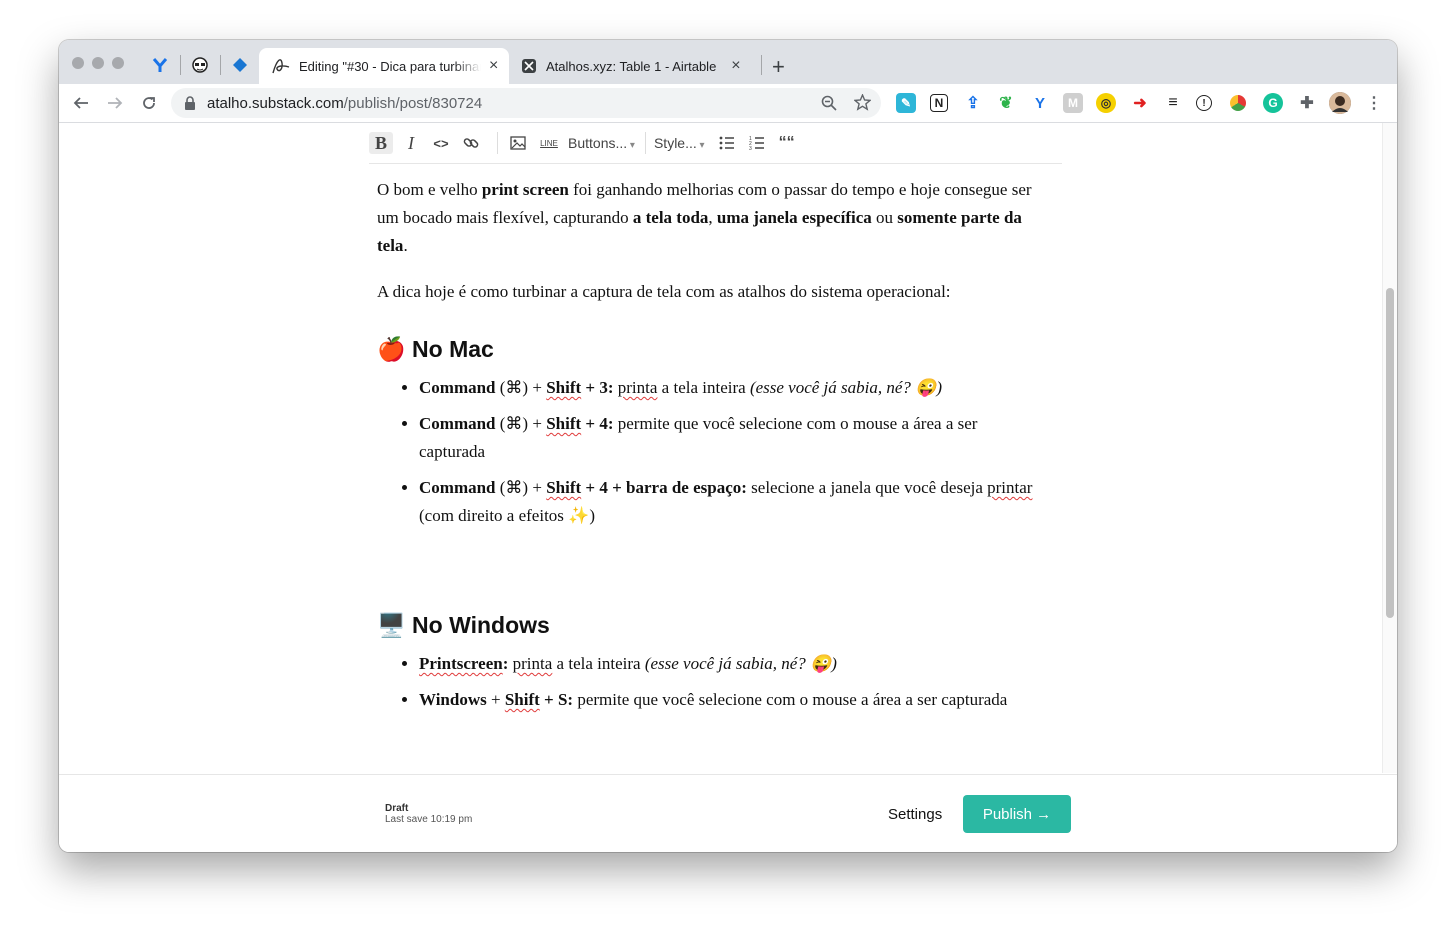 This screenshot has height=930, width=1456. I want to click on numbered-list-icon: 123, so click(756, 143).